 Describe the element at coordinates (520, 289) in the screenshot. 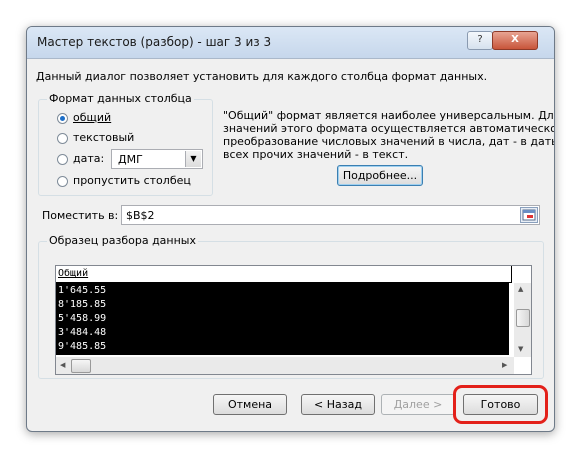

I see `scroll-up-icon: ▲` at that location.